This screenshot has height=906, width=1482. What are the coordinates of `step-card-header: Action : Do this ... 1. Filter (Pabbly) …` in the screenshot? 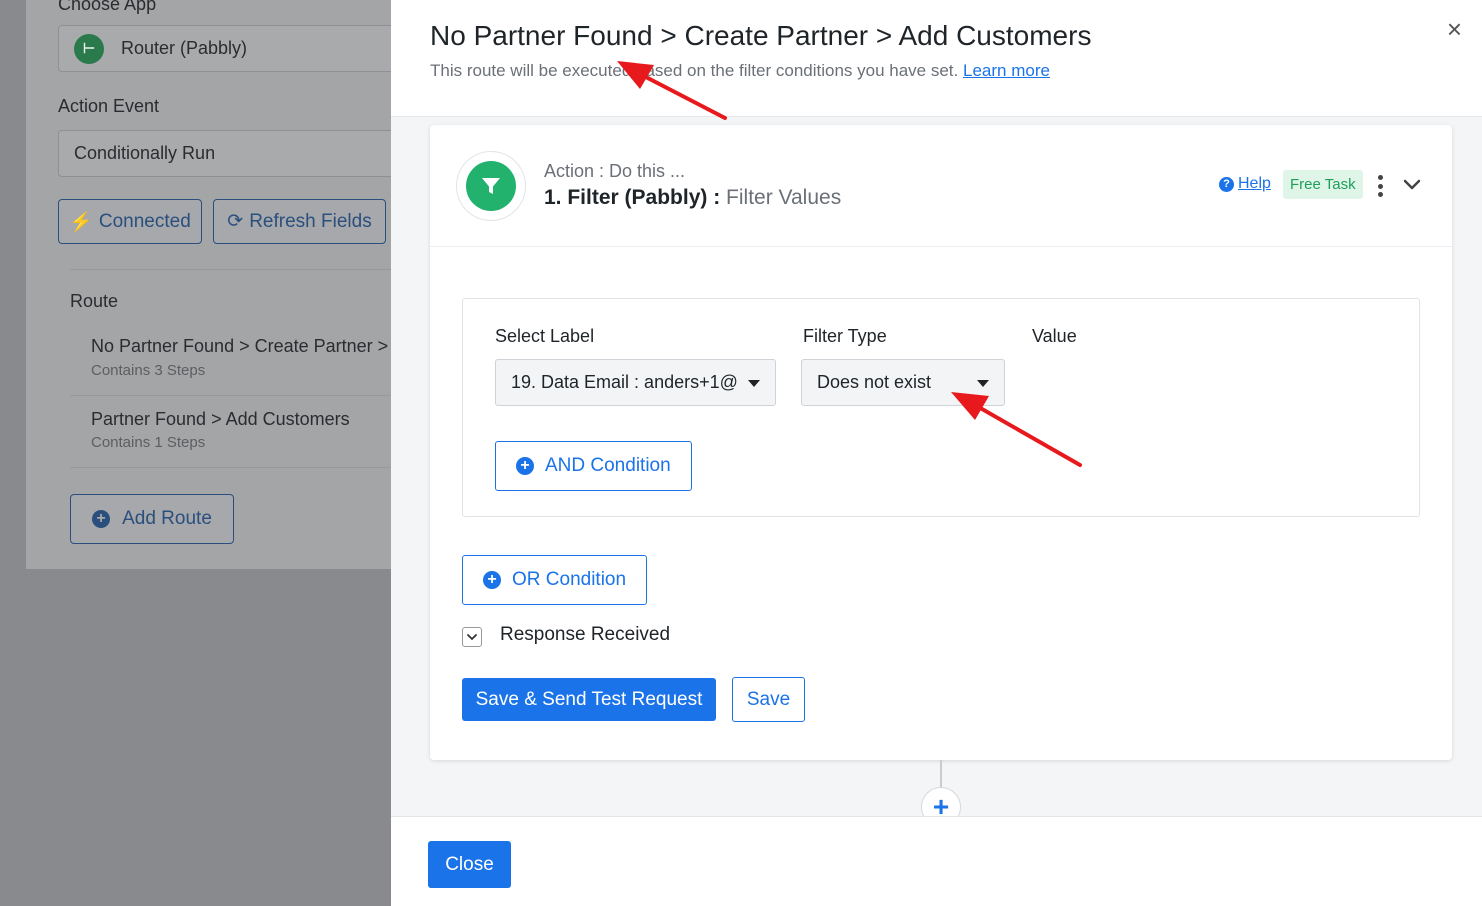 It's located at (941, 186).